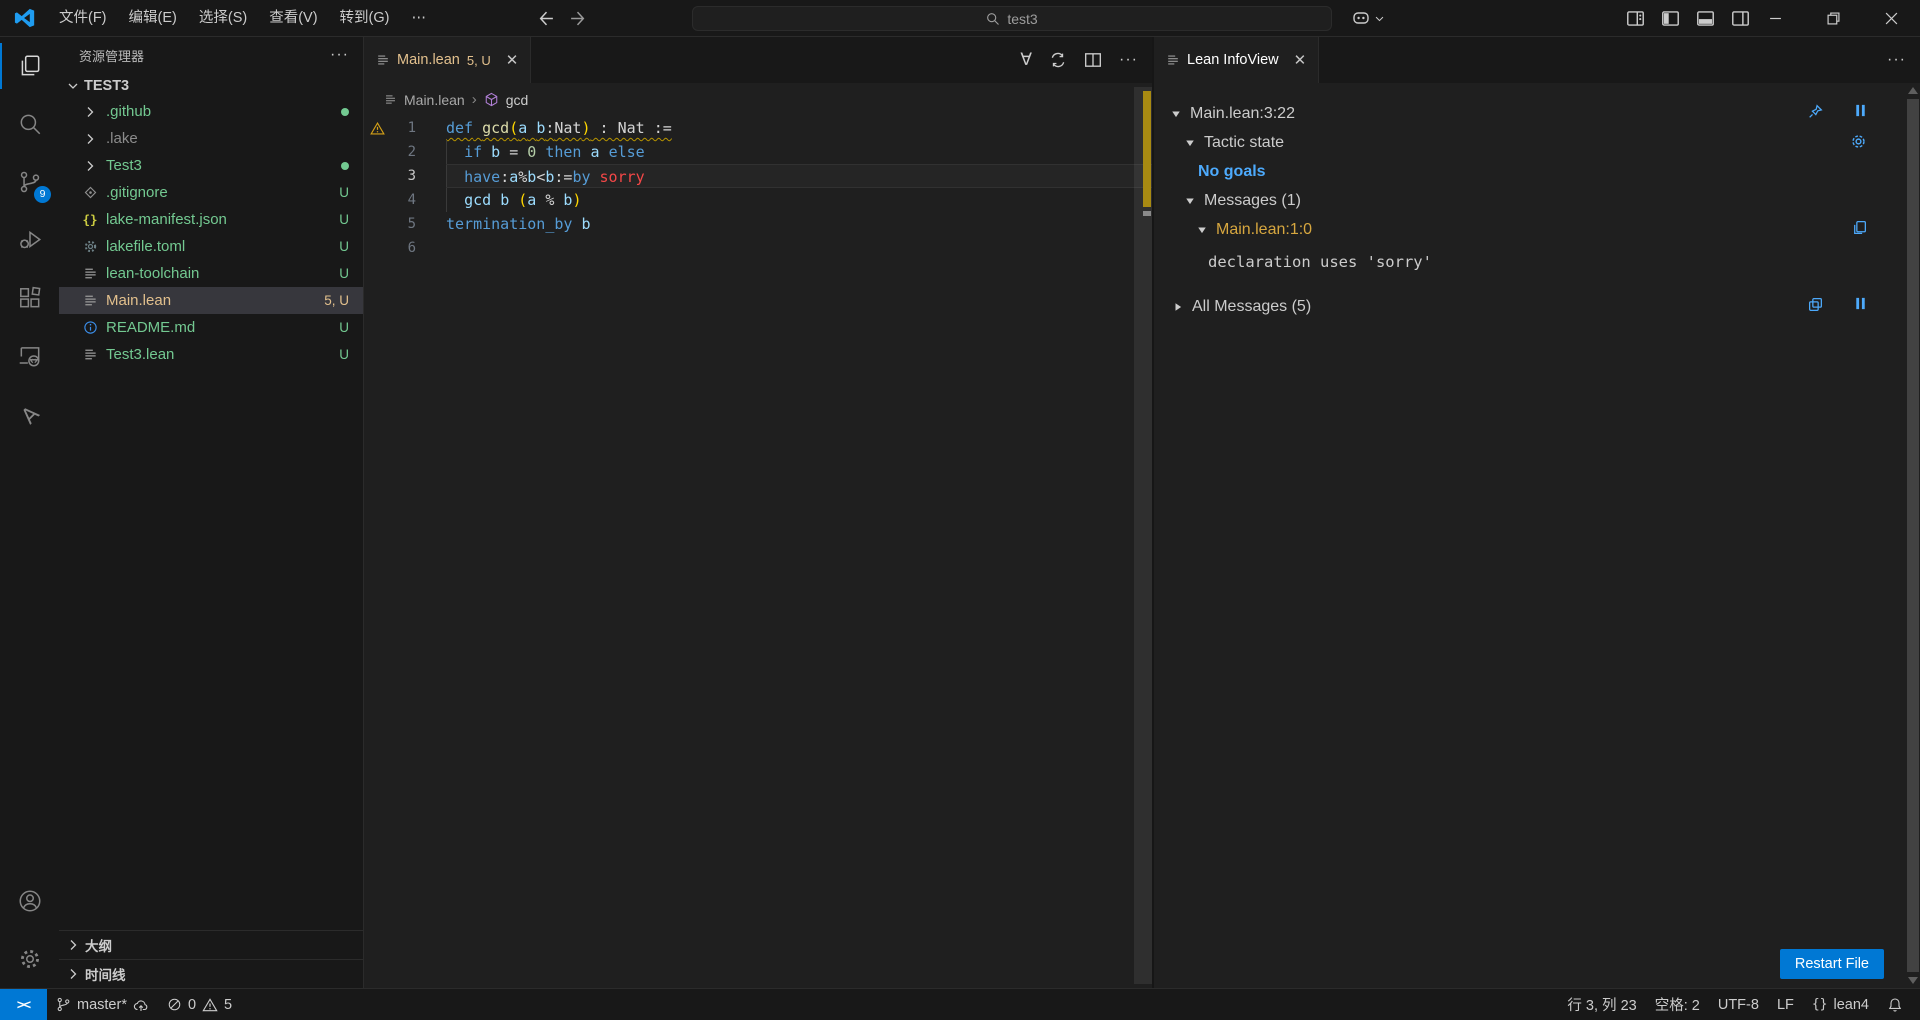 The image size is (1920, 1020). Describe the element at coordinates (1143, 535) in the screenshot. I see `editor-scrollbar` at that location.